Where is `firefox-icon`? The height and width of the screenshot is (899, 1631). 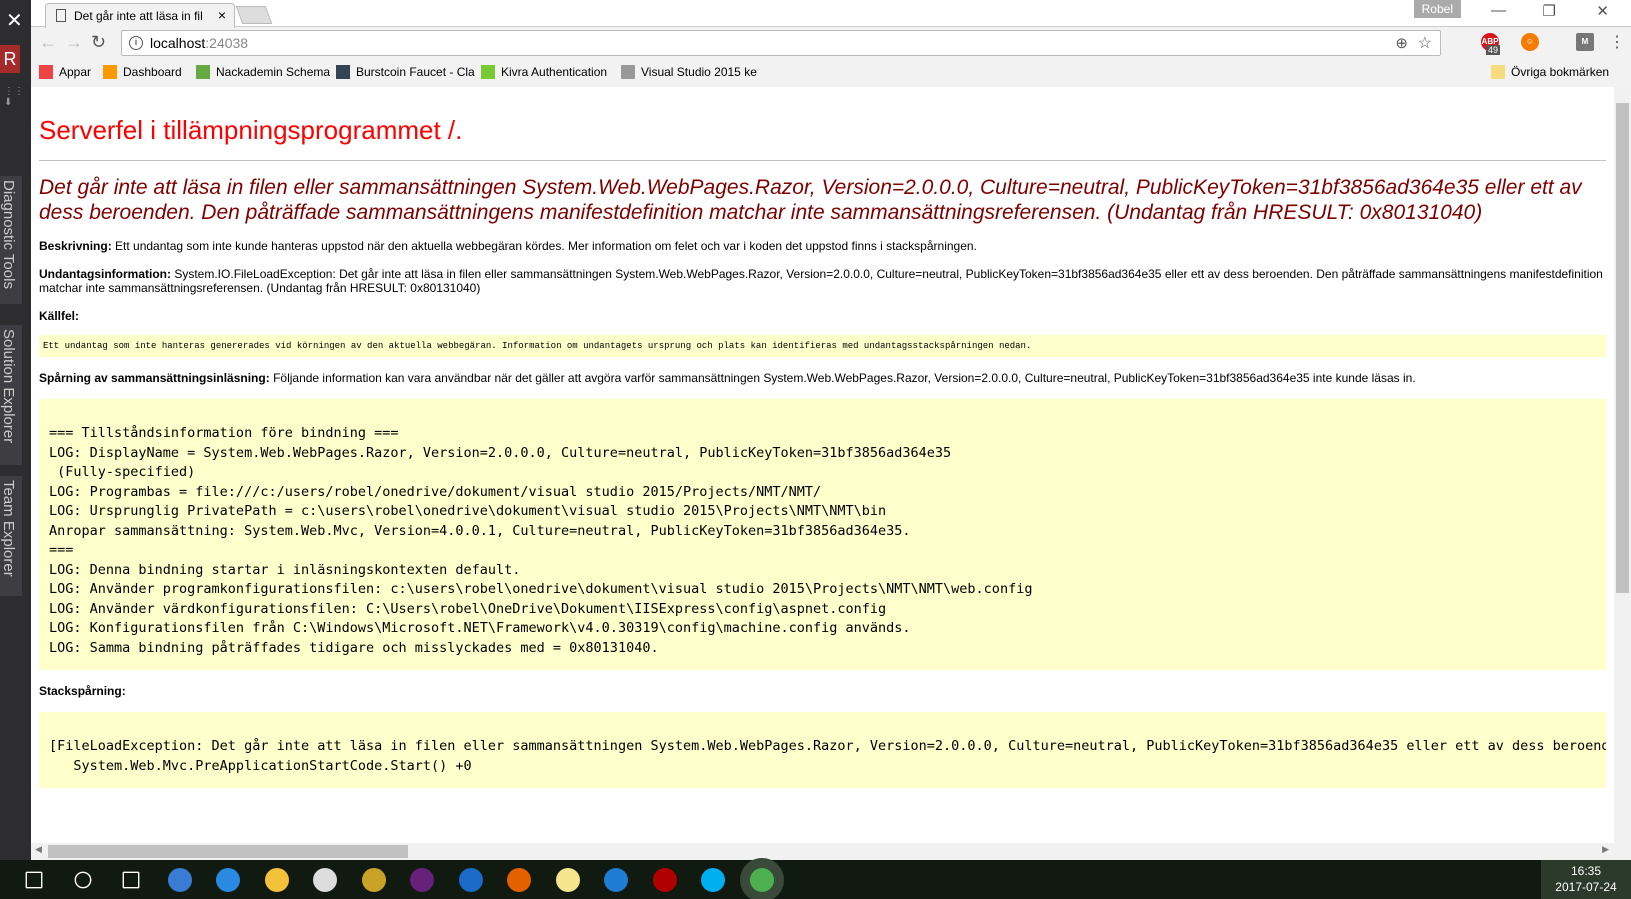
firefox-icon is located at coordinates (519, 880).